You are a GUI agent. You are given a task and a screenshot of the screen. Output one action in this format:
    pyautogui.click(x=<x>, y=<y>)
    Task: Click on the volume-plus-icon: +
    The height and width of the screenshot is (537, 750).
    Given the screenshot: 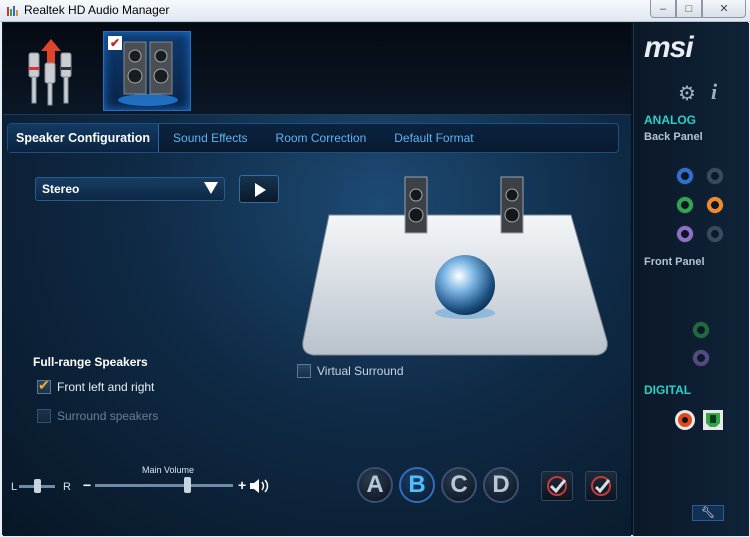 What is the action you would take?
    pyautogui.click(x=242, y=485)
    